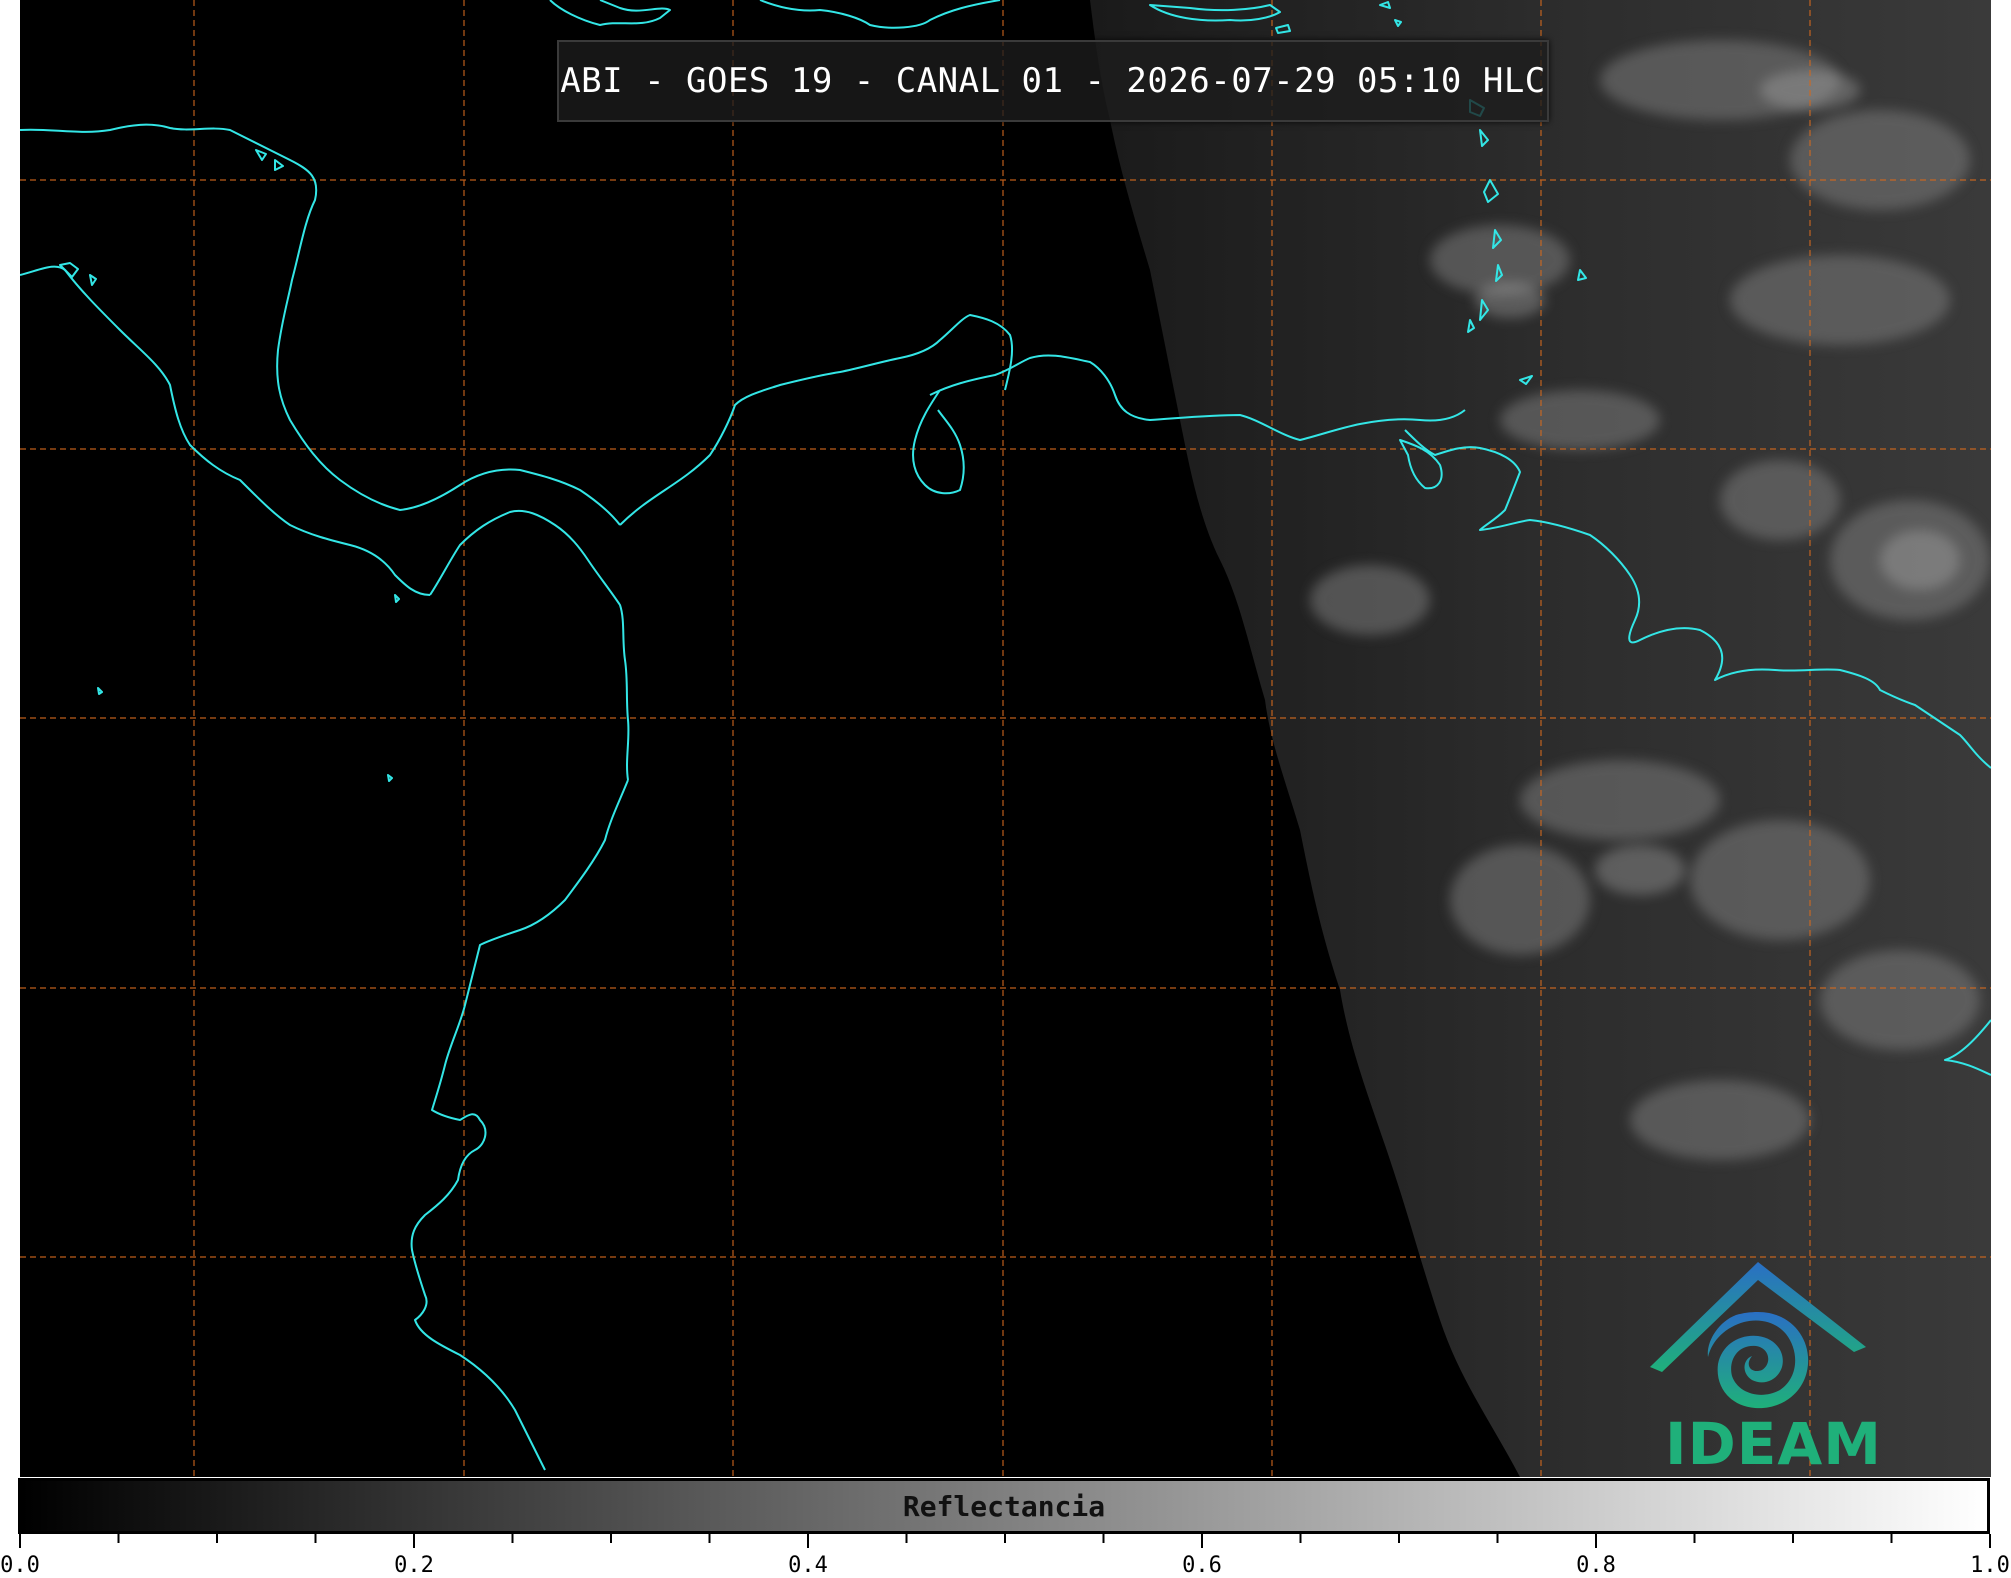 This screenshot has width=2011, height=1578. What do you see at coordinates (880, 14) in the screenshot?
I see `coastline-hispaniola` at bounding box center [880, 14].